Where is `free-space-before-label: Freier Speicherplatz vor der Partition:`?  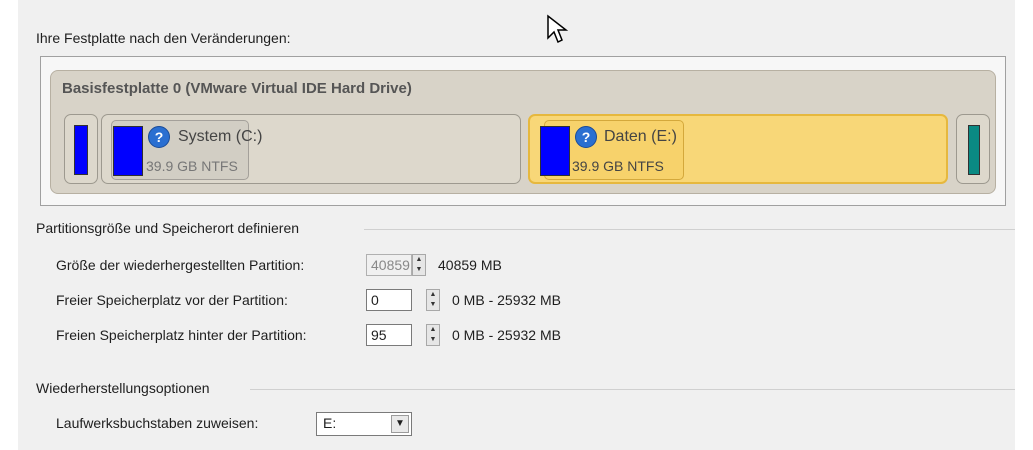
free-space-before-label: Freier Speicherplatz vor der Partition: is located at coordinates (172, 300).